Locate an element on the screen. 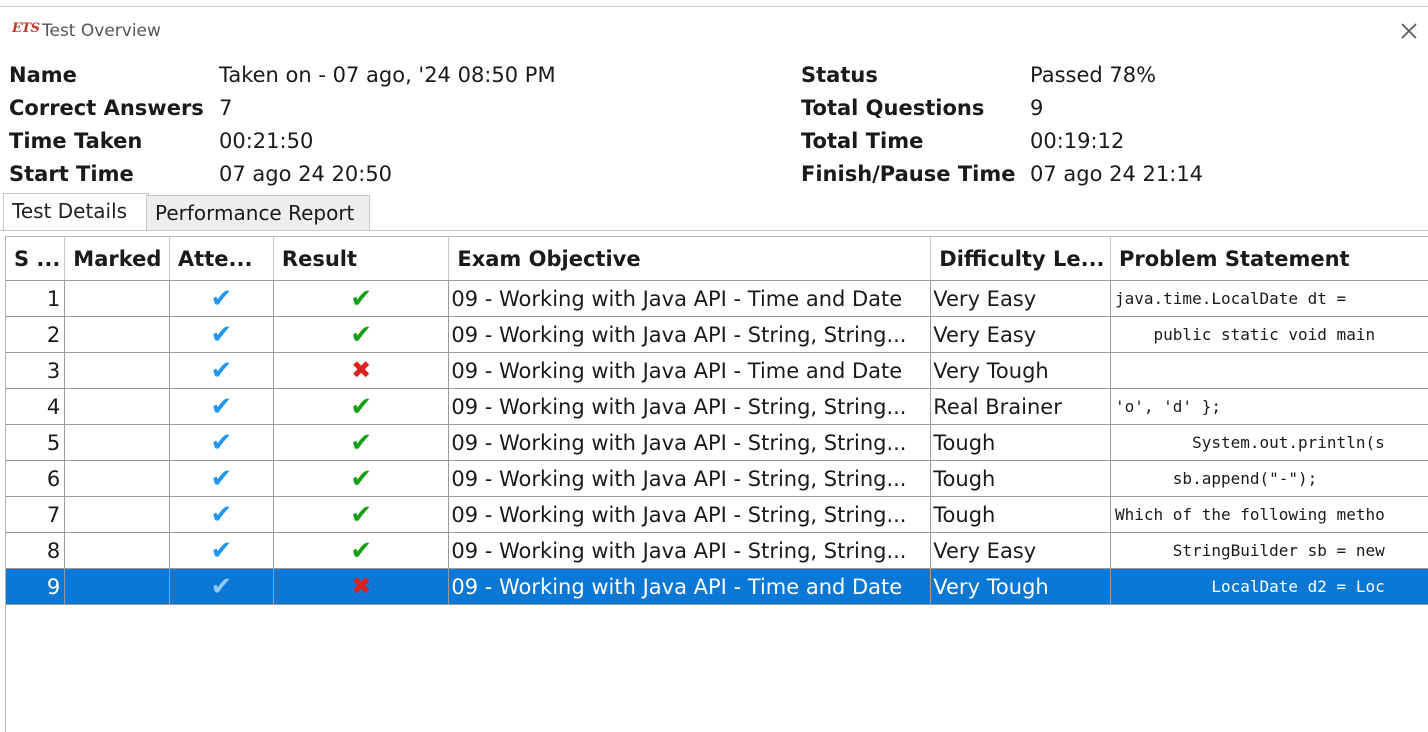  problem-statement-cell: 'o', 'd' }; is located at coordinates (1269, 407).